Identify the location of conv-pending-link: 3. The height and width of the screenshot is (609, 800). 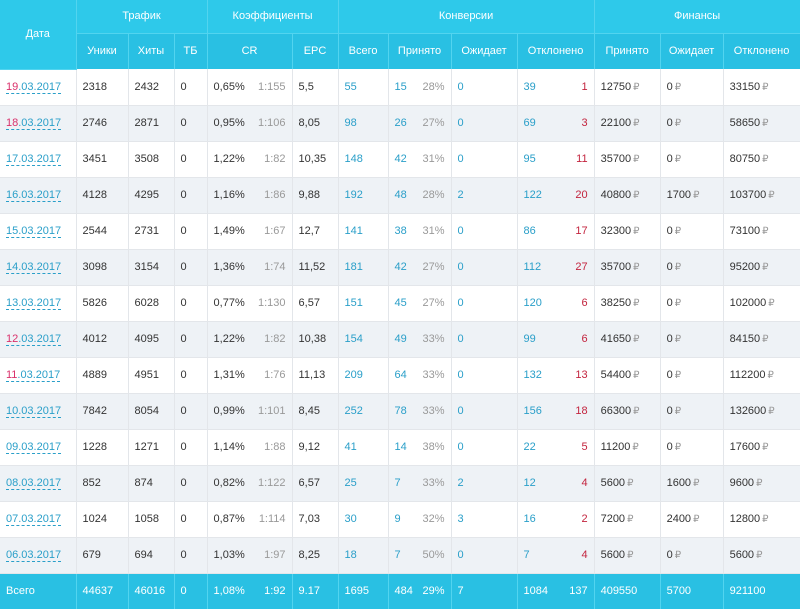
(461, 519).